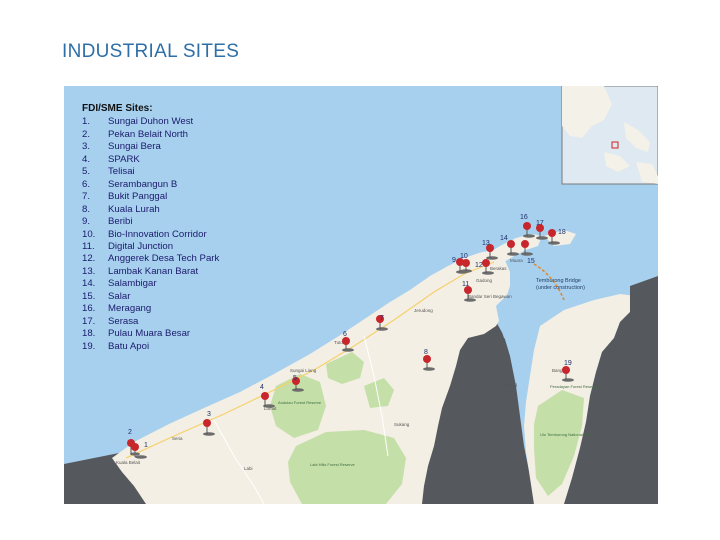 The image size is (720, 540). I want to click on legend-title: FDI/SME Sites:, so click(117, 108).